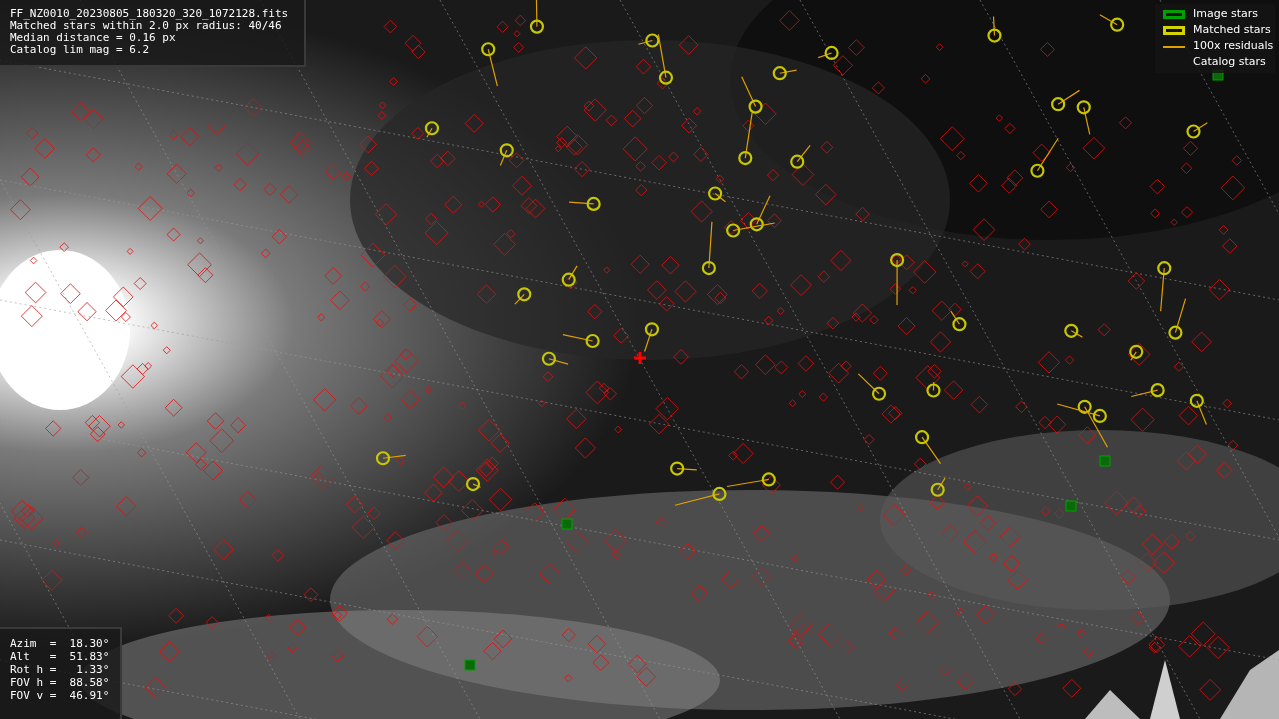  I want to click on info-text: Catalog lim mag = 6.2, so click(80, 50).